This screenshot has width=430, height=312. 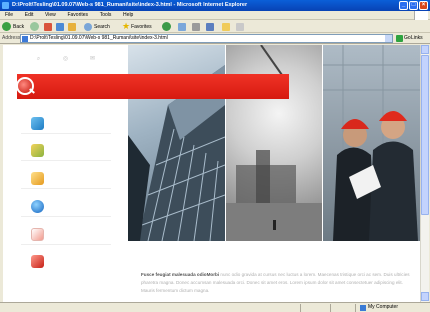 I want to click on search-button: Search, so click(x=97, y=26).